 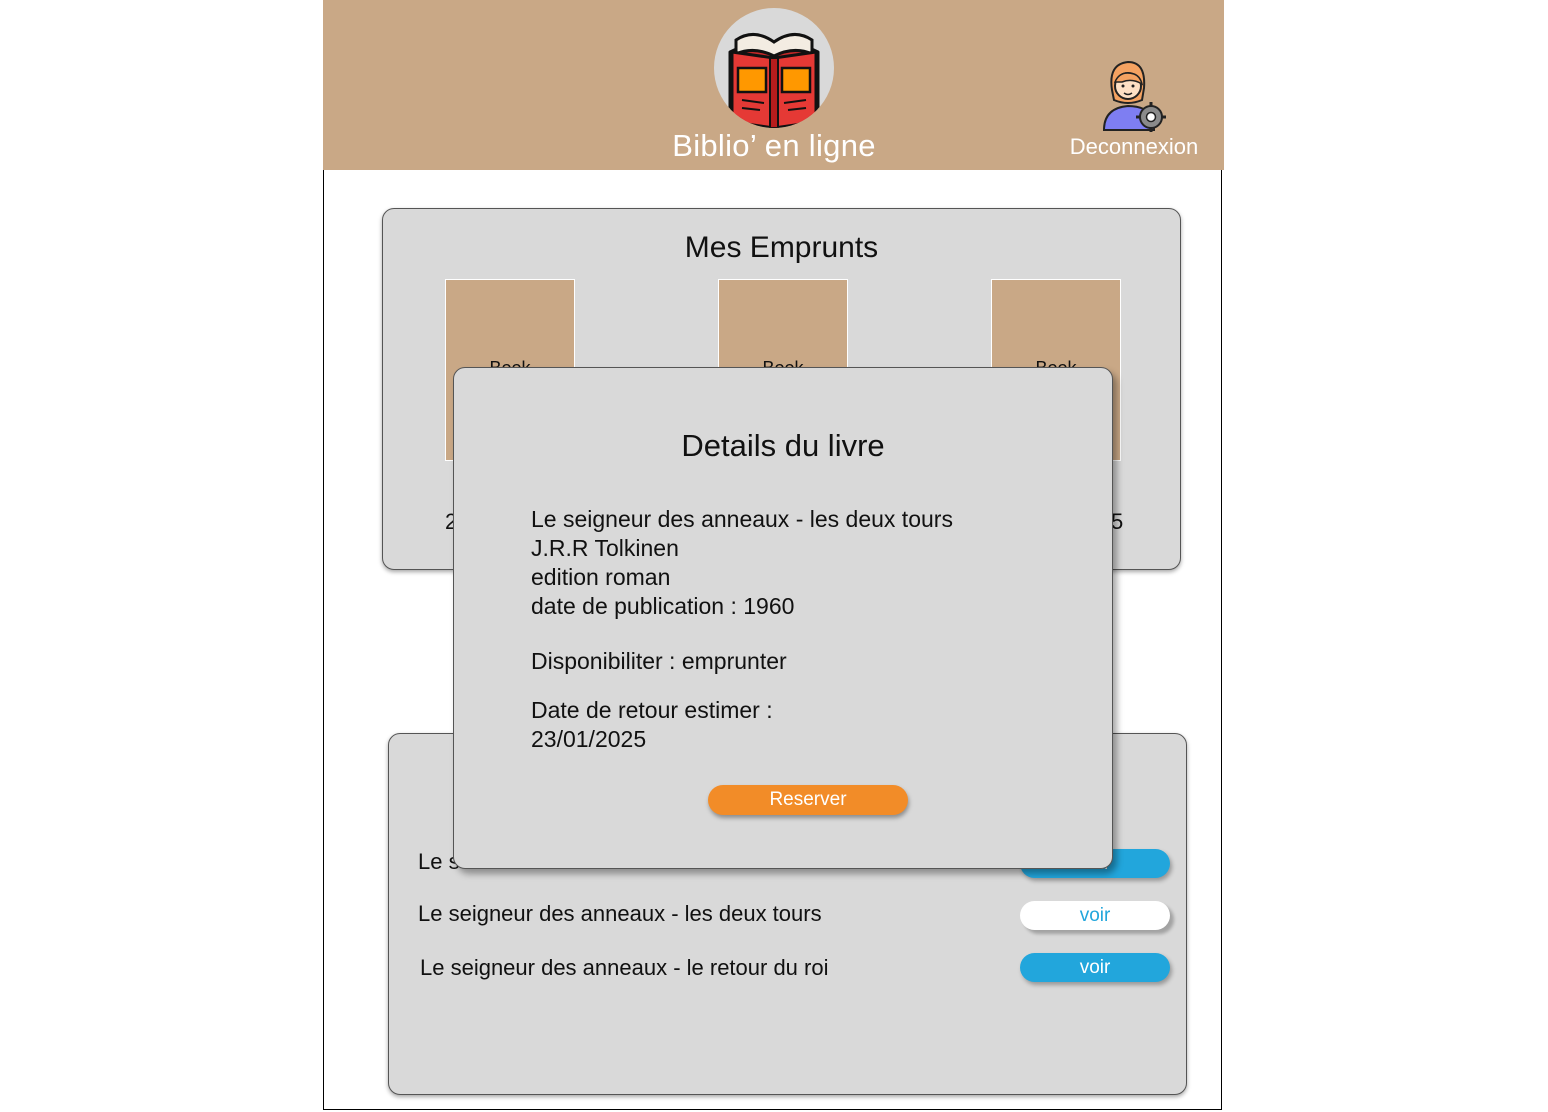 I want to click on logo, so click(x=774, y=68).